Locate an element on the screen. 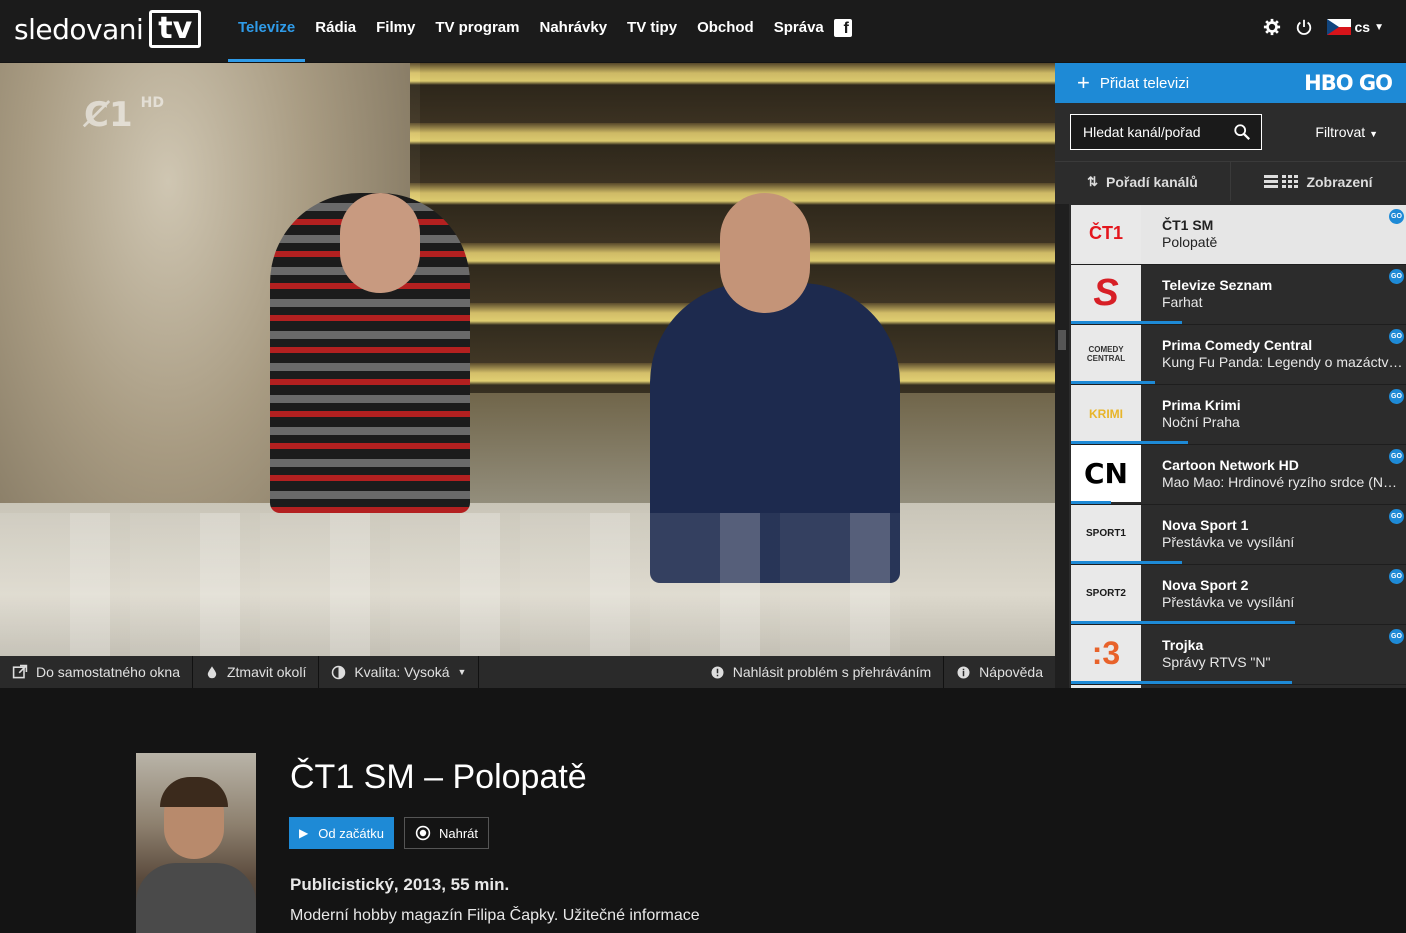  channel-search-input: Hledat kanál/pořad is located at coordinates (1166, 132).